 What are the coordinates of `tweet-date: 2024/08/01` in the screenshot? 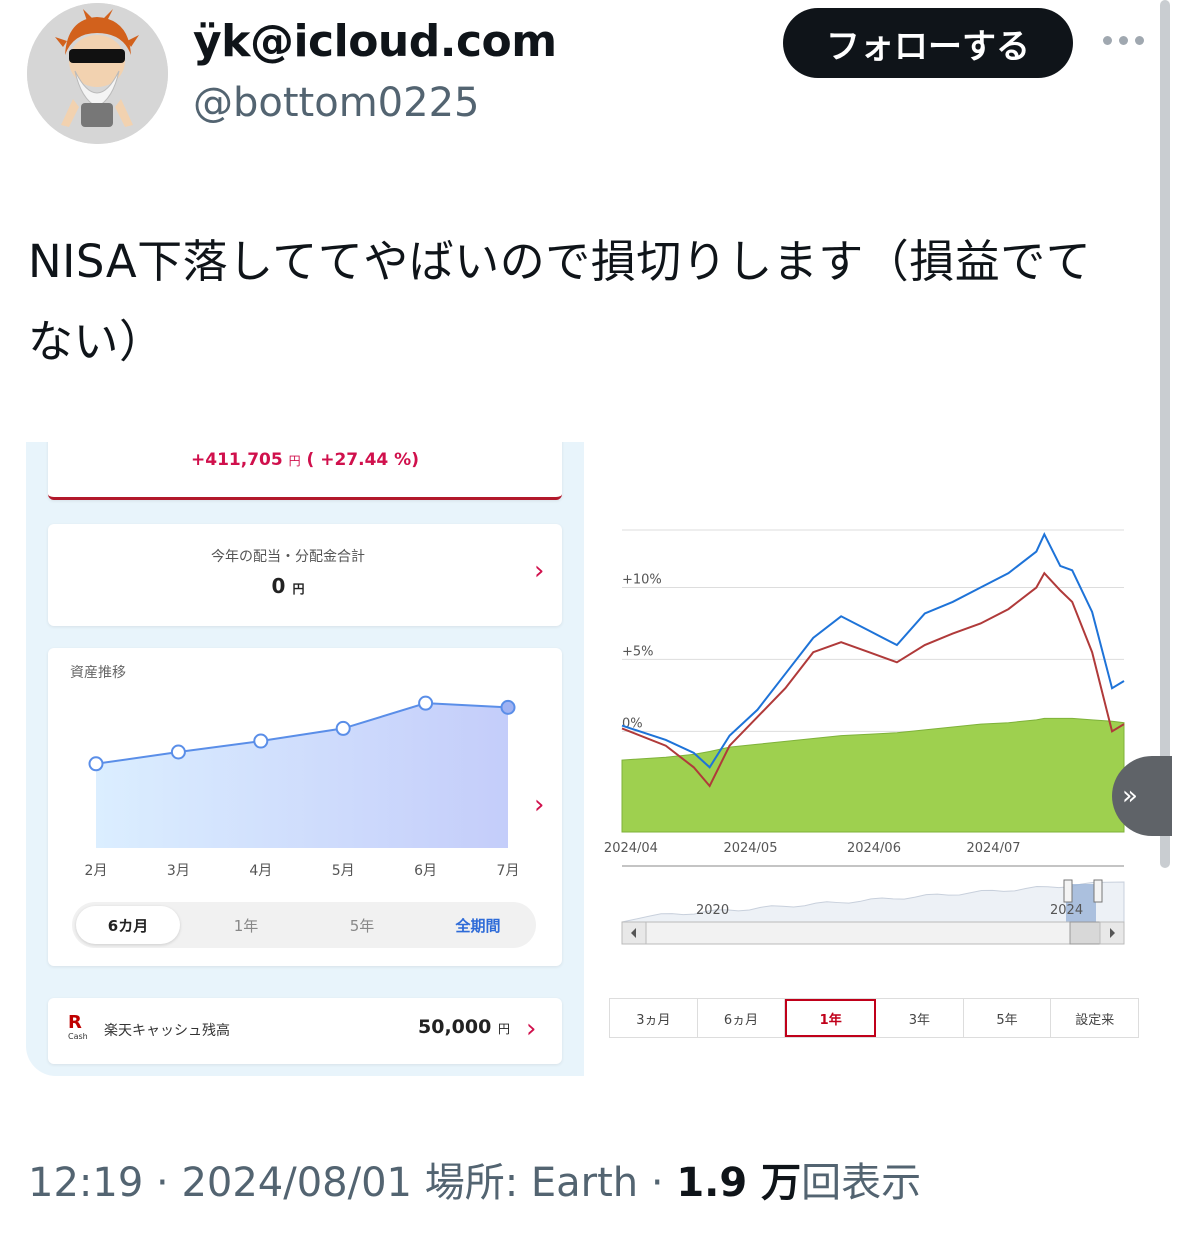 It's located at (296, 1183).